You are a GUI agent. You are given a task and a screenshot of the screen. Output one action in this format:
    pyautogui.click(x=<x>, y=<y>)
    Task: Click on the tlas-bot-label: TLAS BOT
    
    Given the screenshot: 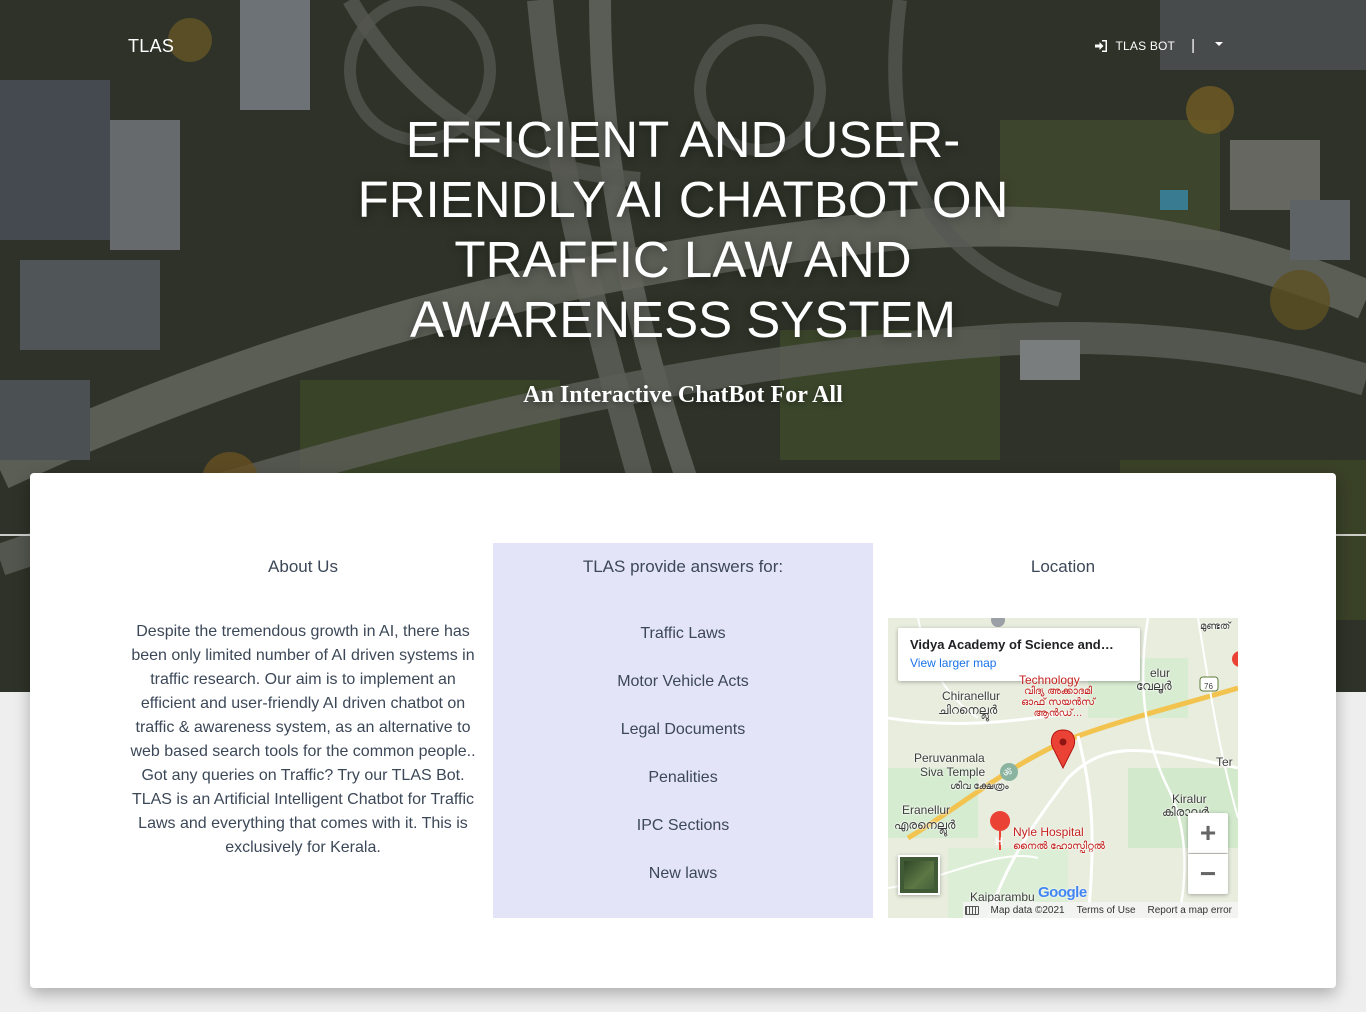 What is the action you would take?
    pyautogui.click(x=1145, y=46)
    